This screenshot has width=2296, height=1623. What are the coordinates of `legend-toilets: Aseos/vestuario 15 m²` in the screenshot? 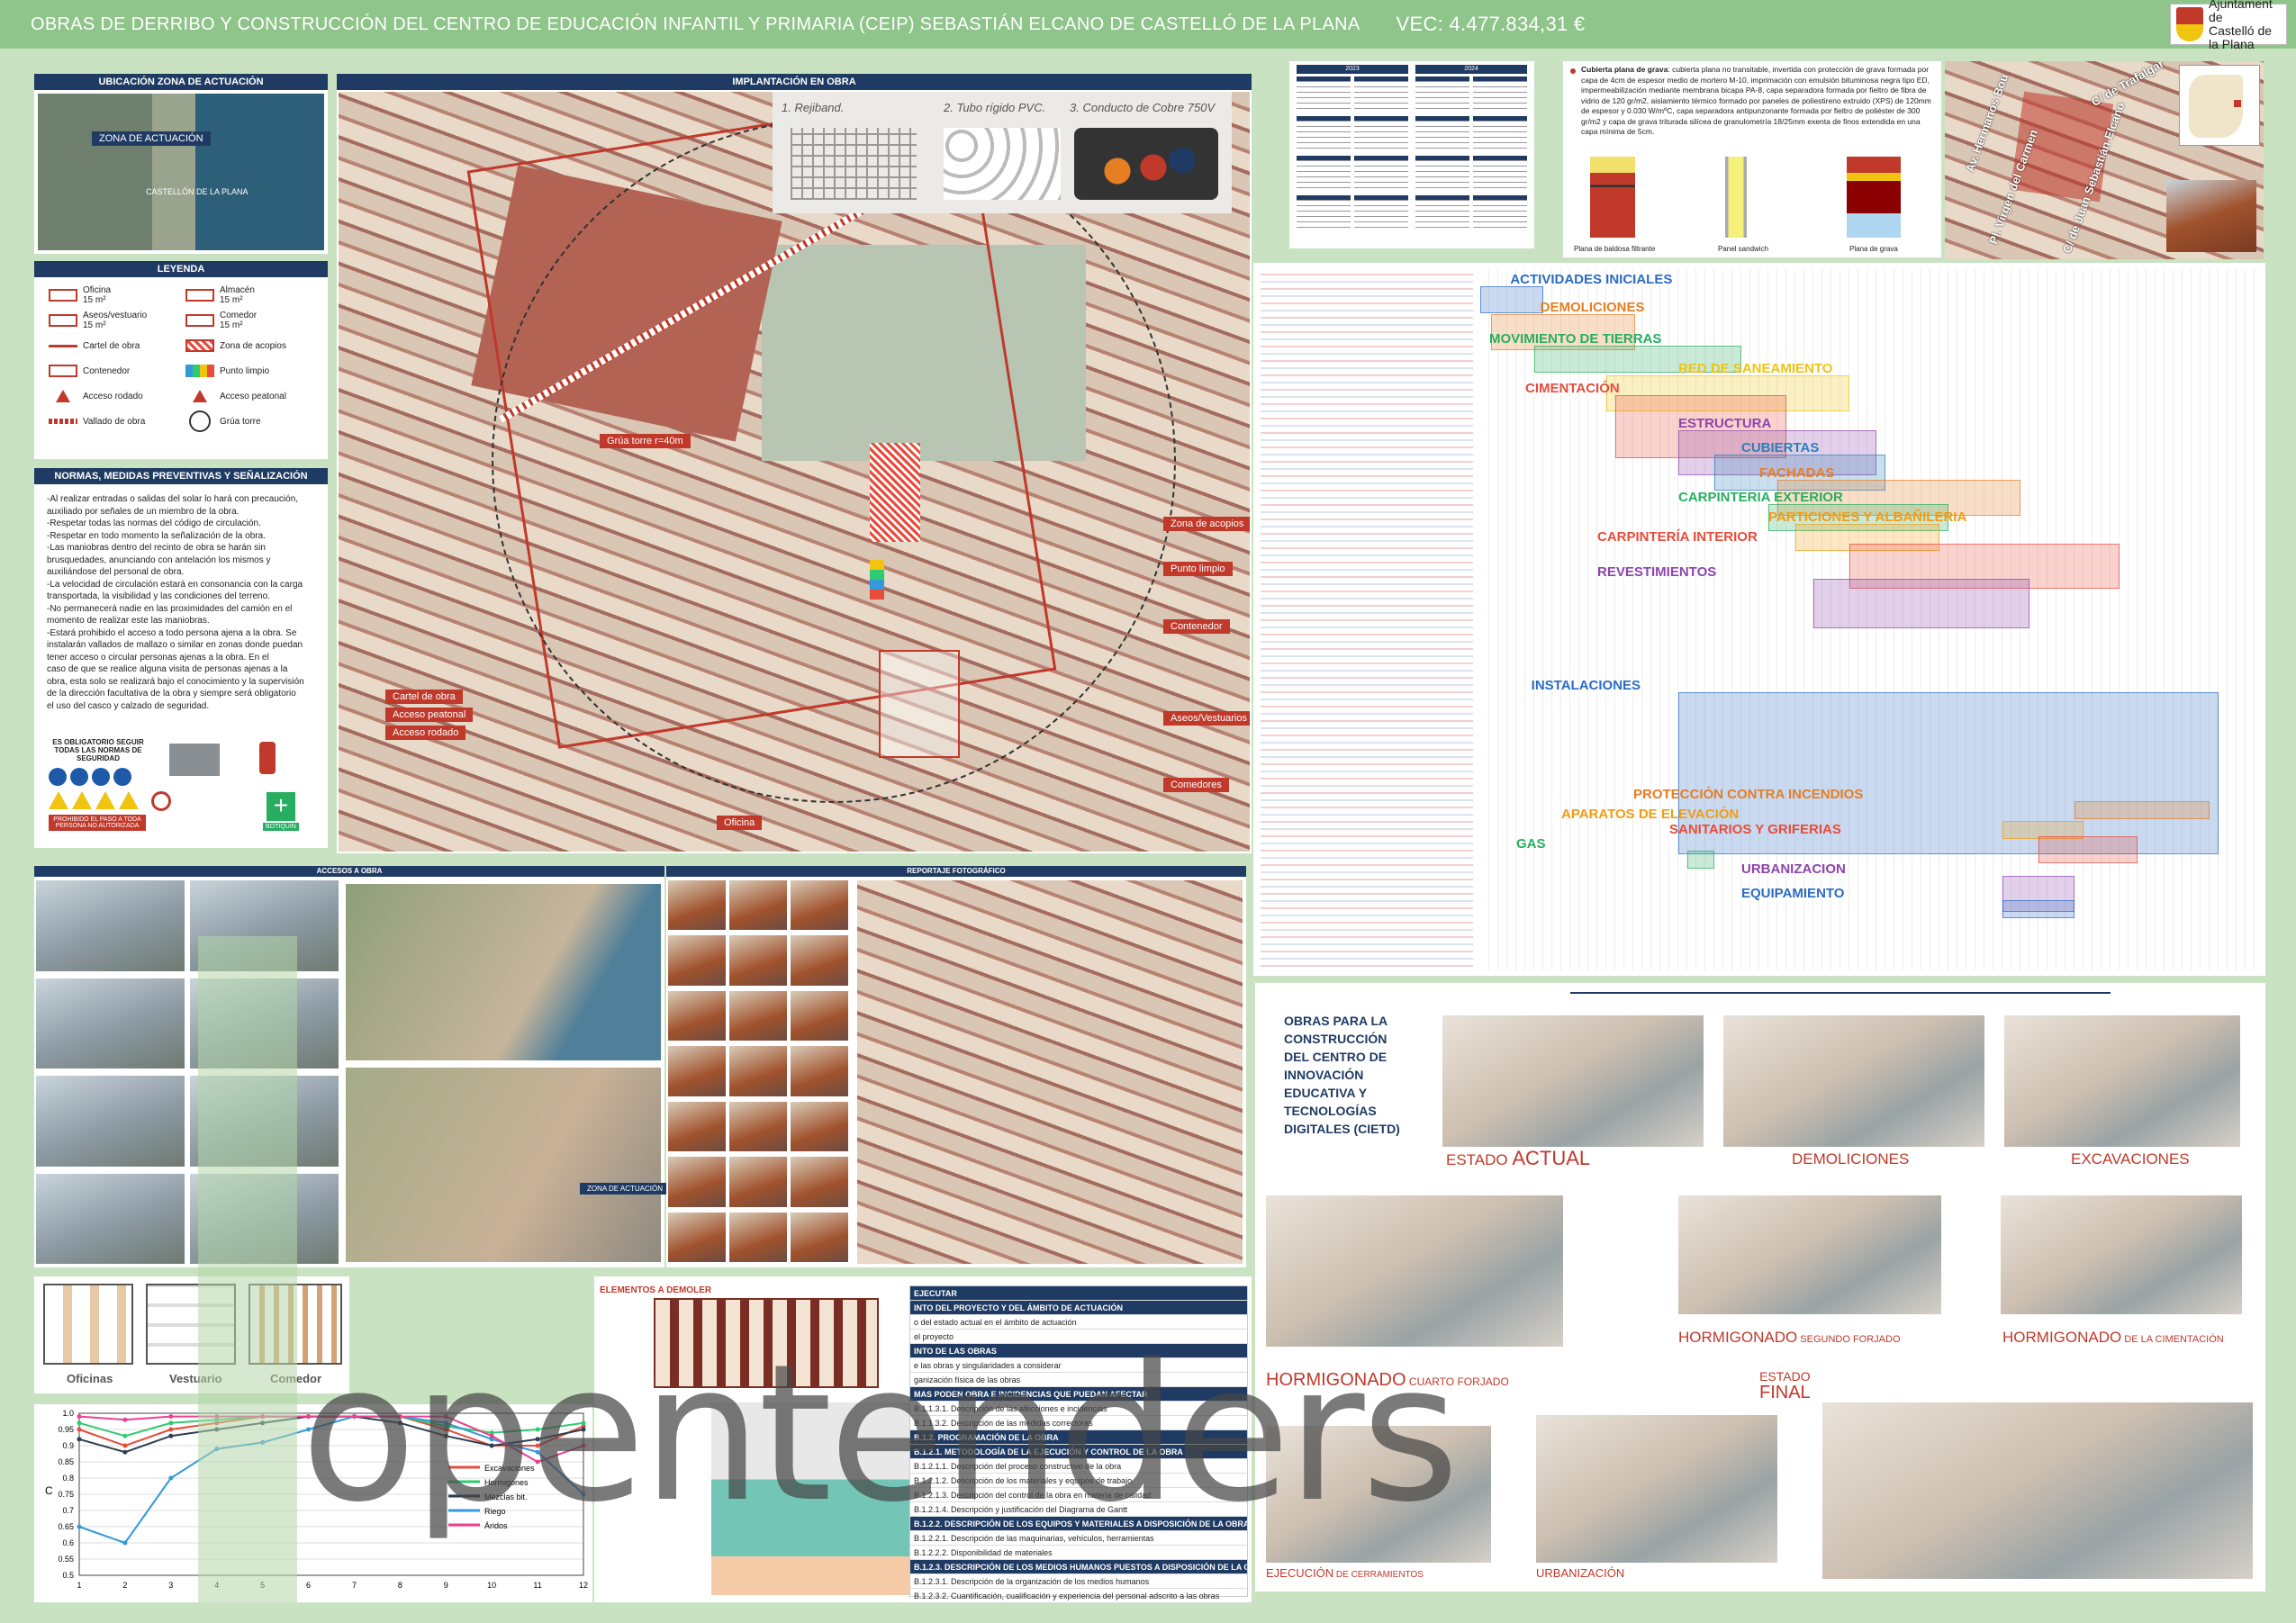 It's located at (113, 321).